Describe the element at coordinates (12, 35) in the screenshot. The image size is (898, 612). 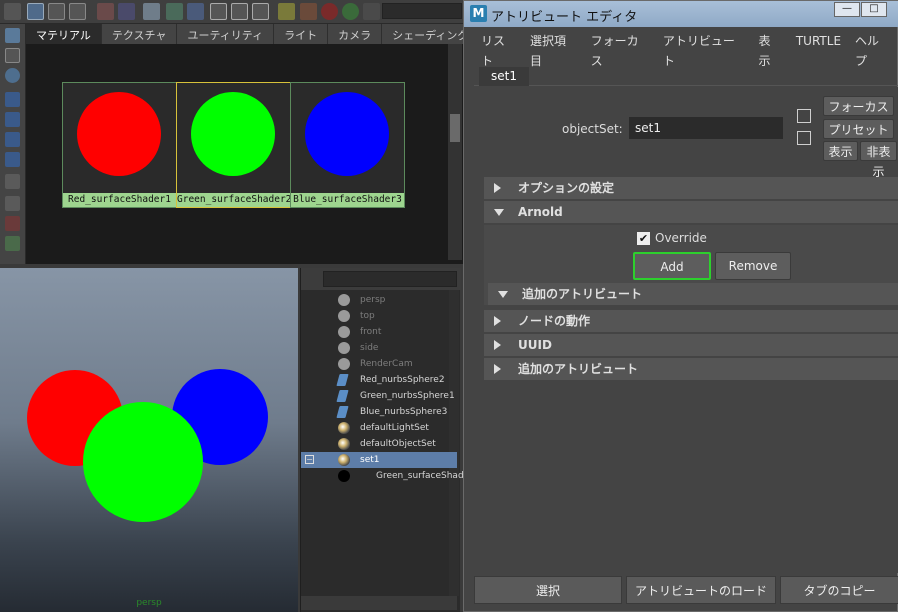
I see `layout-icon` at that location.